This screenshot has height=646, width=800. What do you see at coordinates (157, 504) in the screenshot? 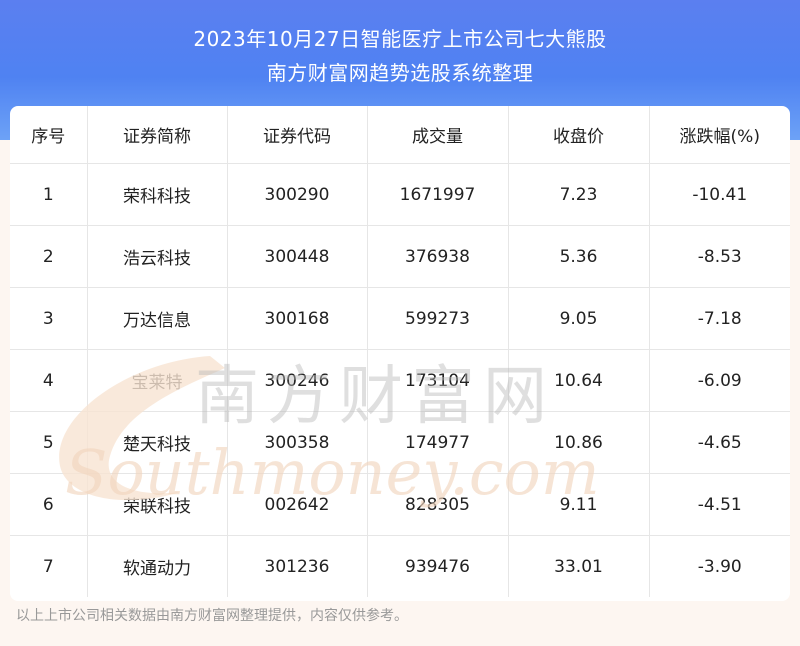
I see `cell-name: 荣联科技` at bounding box center [157, 504].